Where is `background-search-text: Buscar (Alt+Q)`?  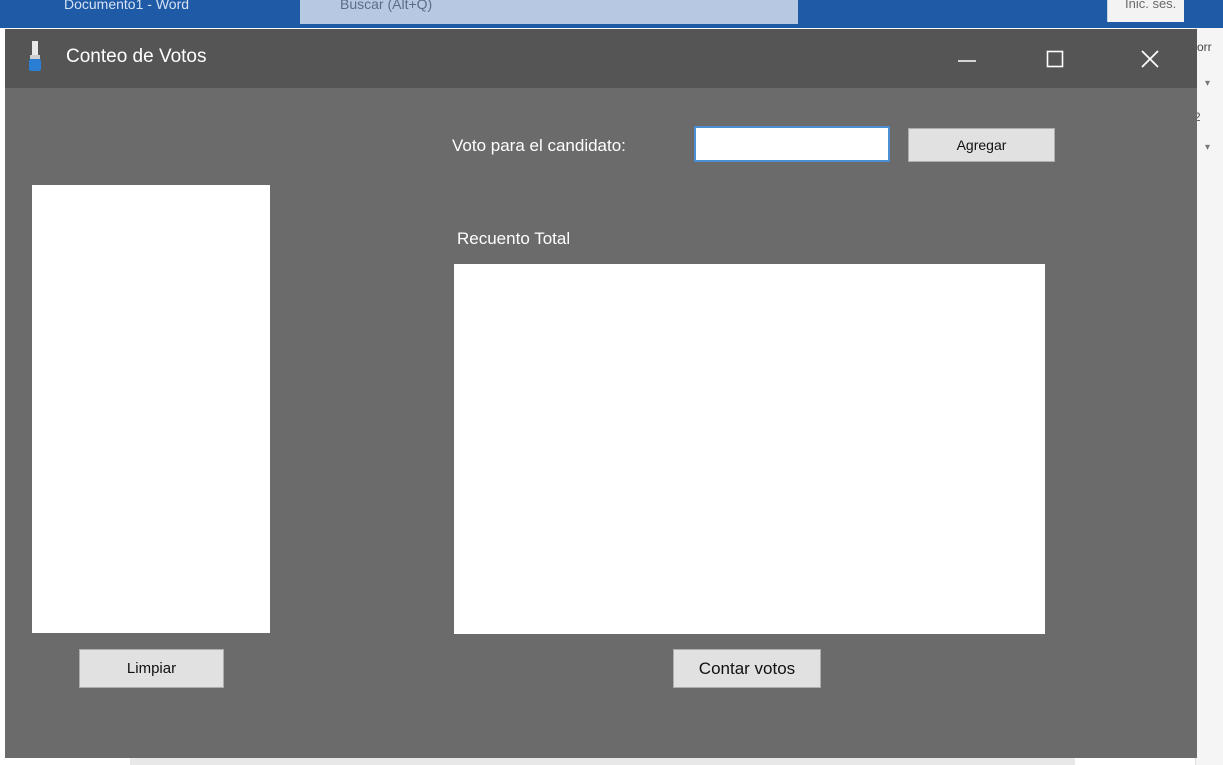
background-search-text: Buscar (Alt+Q) is located at coordinates (386, 6).